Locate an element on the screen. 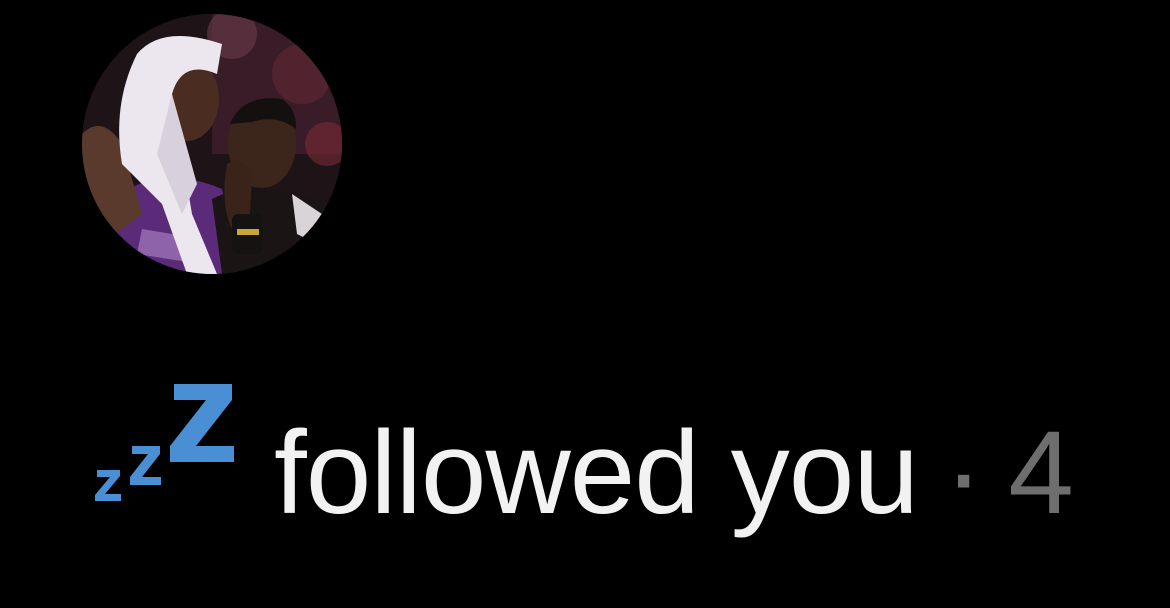  avatar-photo is located at coordinates (212, 144).